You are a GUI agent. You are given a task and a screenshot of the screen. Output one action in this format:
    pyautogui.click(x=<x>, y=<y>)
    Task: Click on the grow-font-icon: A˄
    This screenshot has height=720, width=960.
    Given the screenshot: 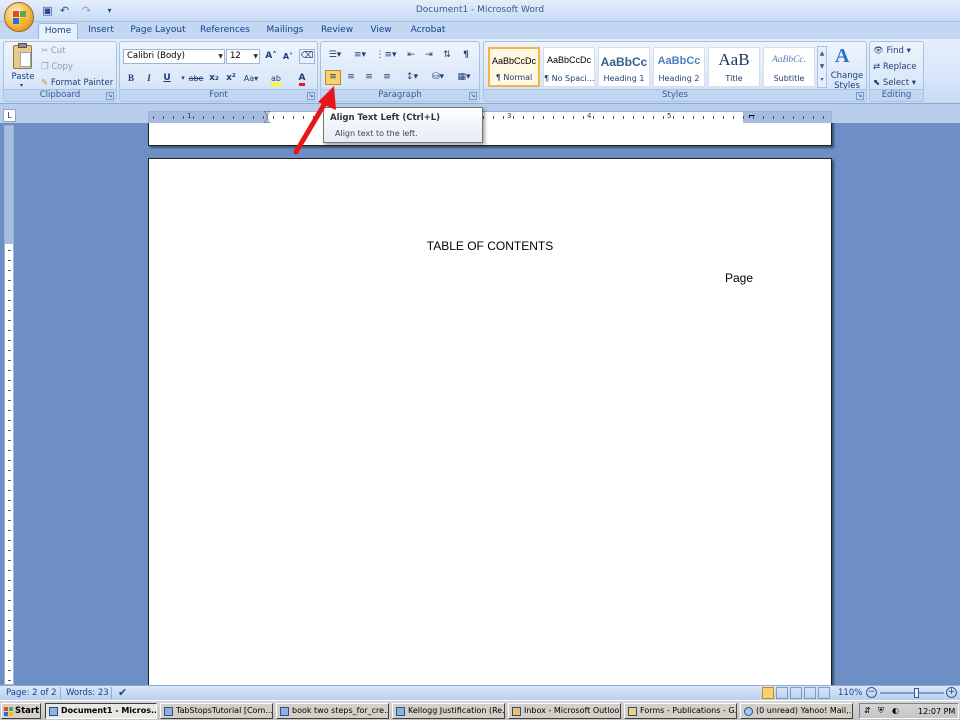 What is the action you would take?
    pyautogui.click(x=271, y=56)
    